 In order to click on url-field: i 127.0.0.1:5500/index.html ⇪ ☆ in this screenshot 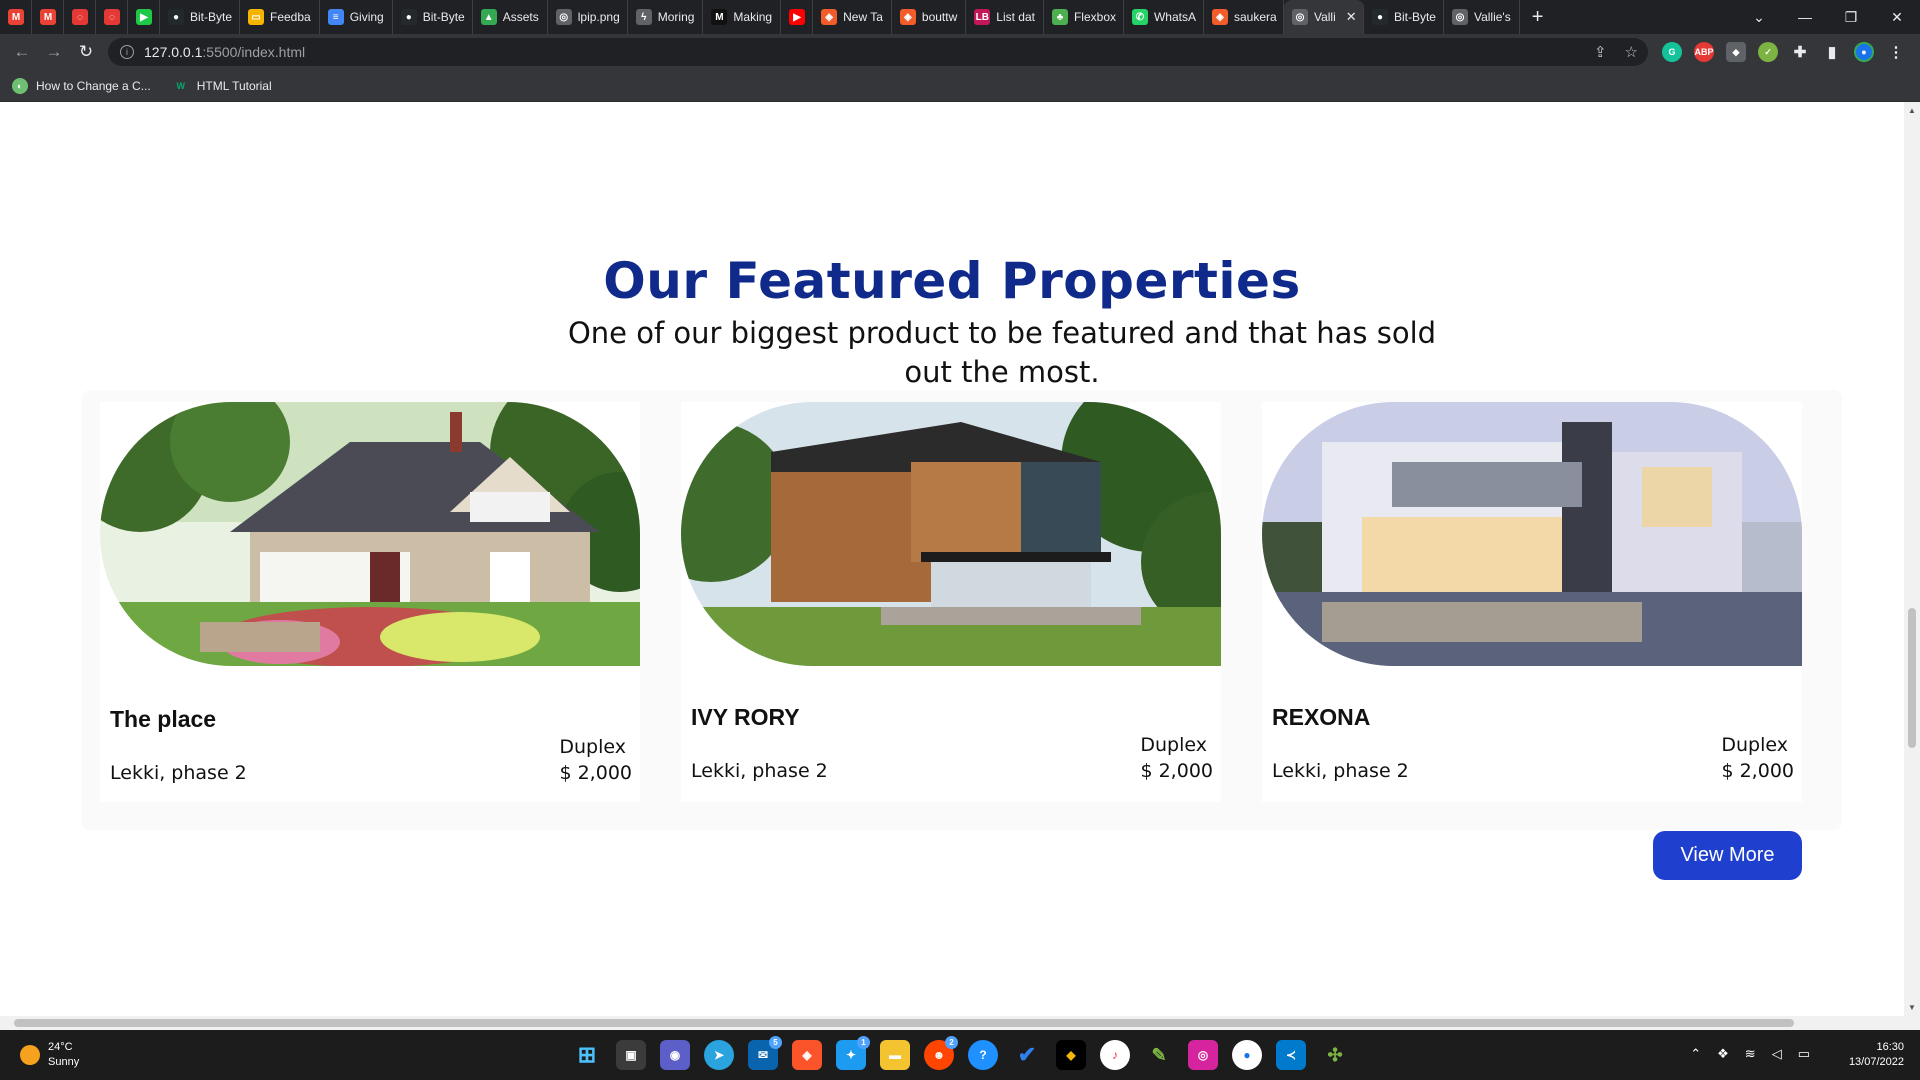, I will do `click(878, 52)`.